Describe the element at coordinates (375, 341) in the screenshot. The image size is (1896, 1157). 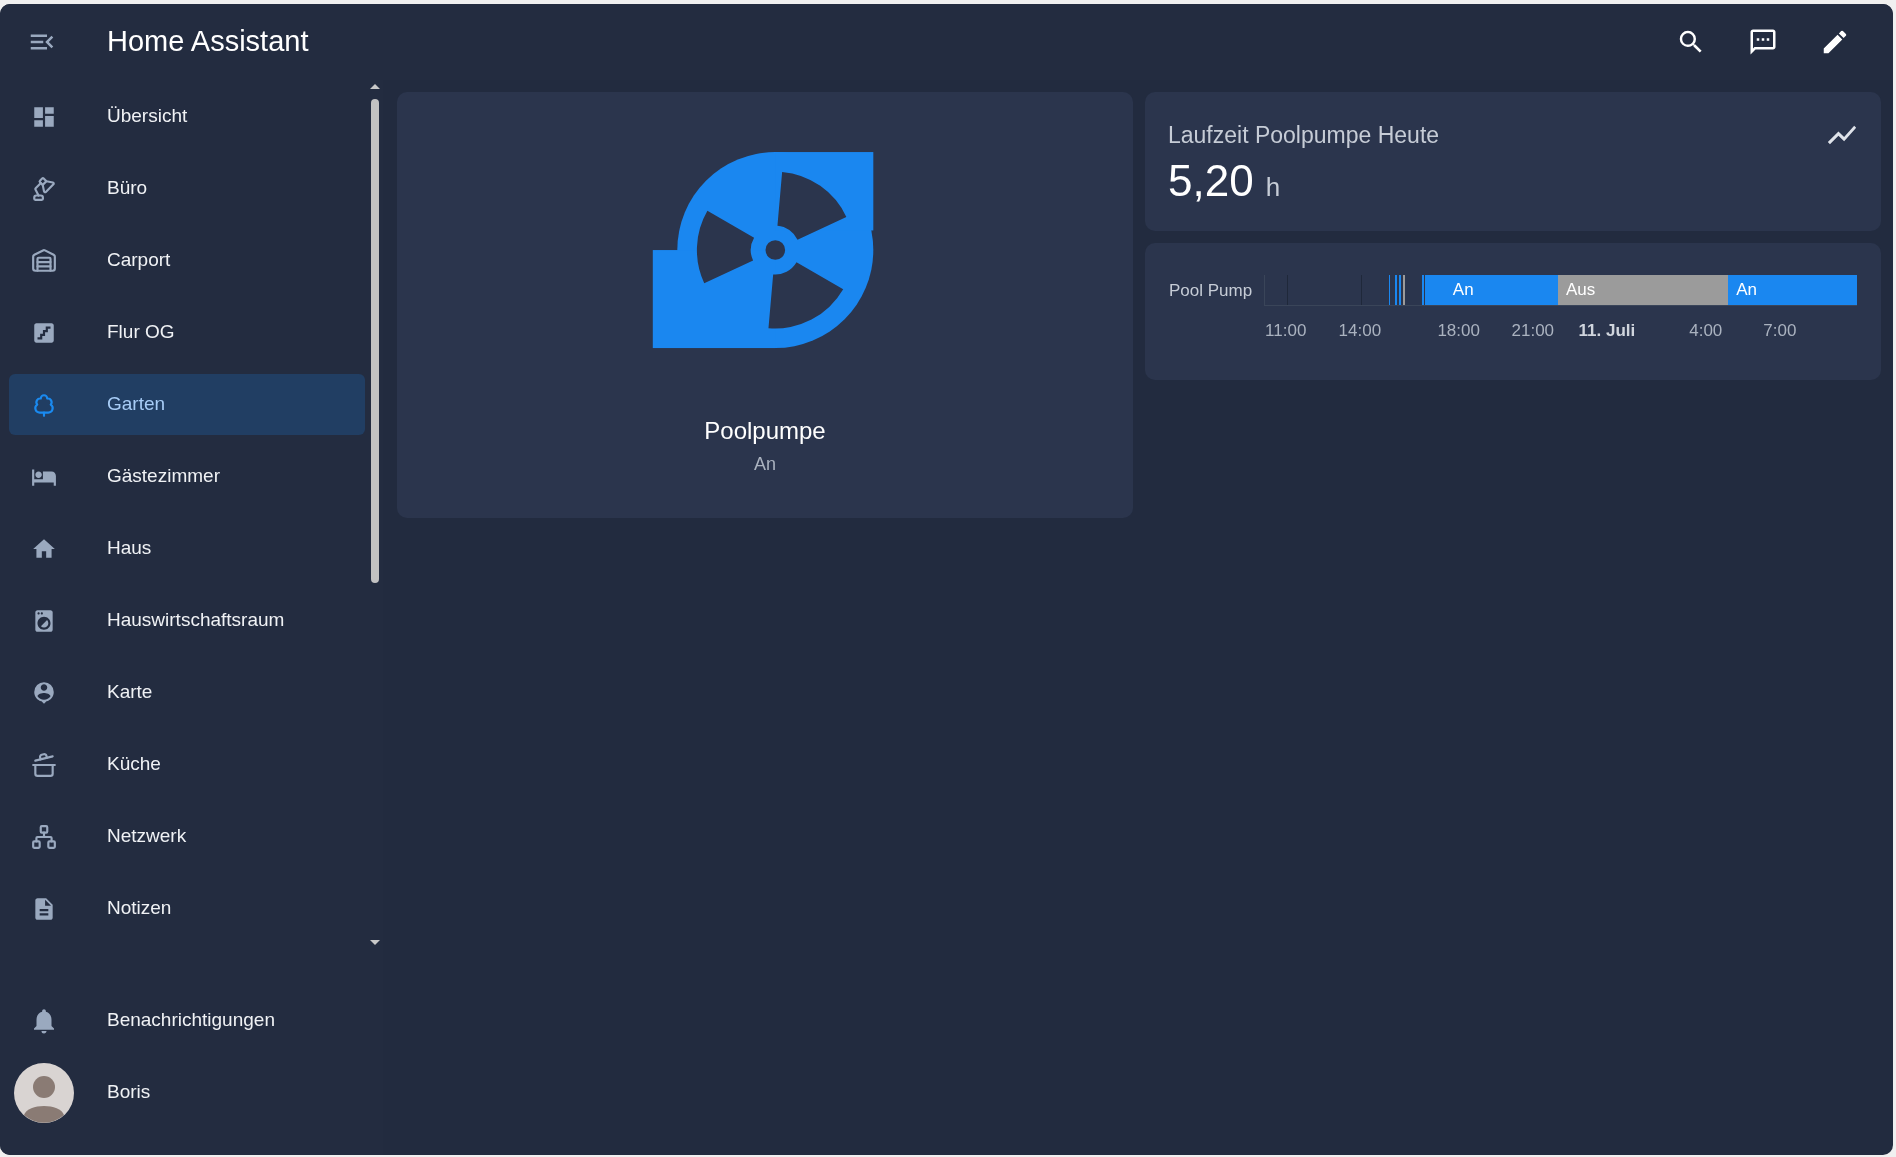
I see `scrollbar-thumb` at that location.